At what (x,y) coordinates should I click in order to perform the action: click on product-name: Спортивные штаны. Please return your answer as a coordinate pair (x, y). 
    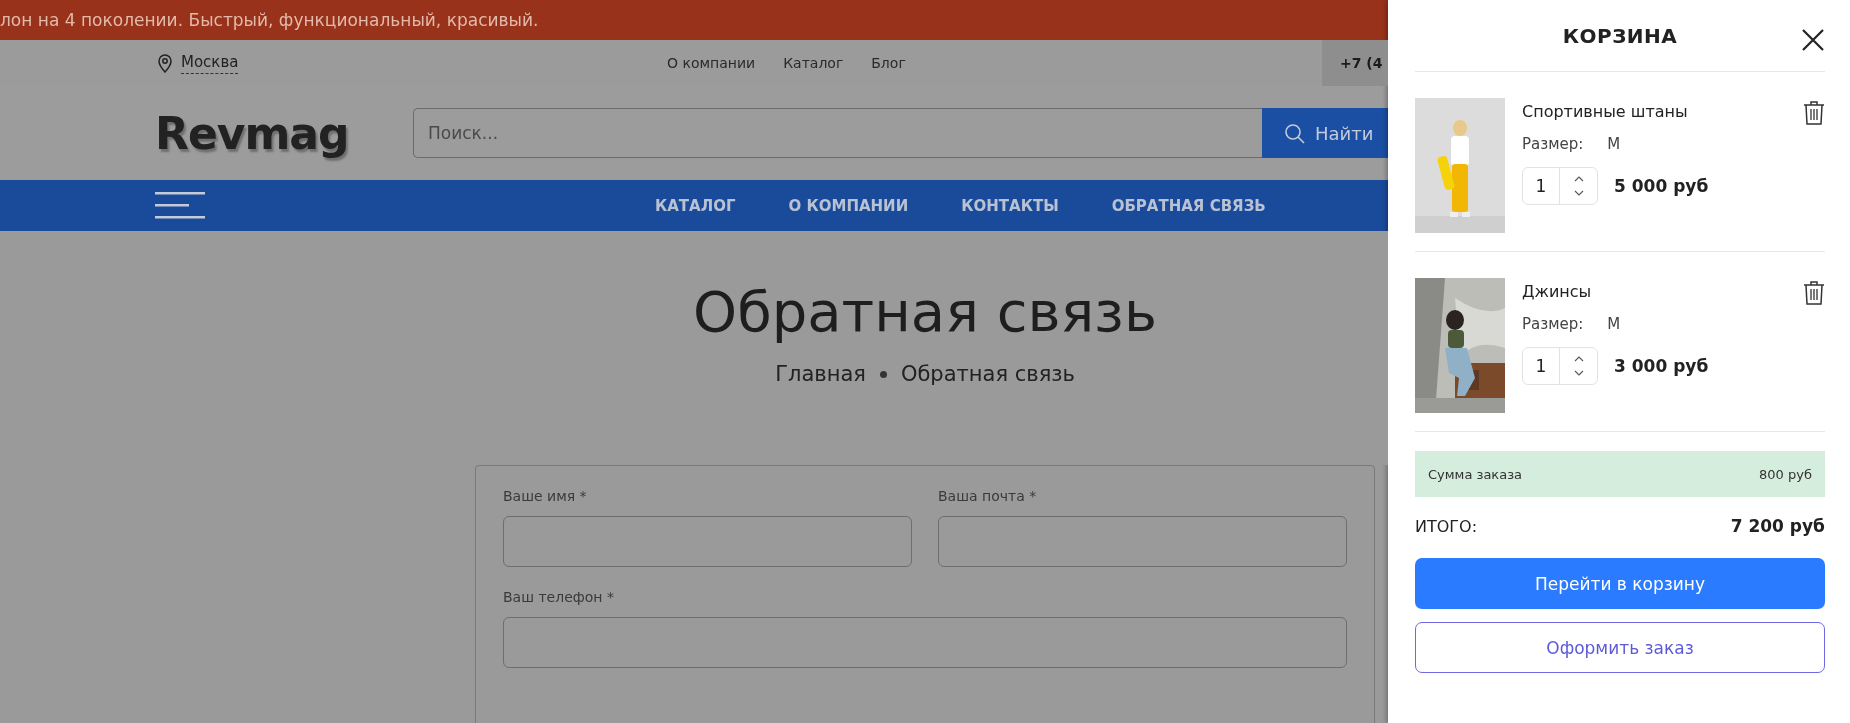
    Looking at the image, I should click on (1615, 111).